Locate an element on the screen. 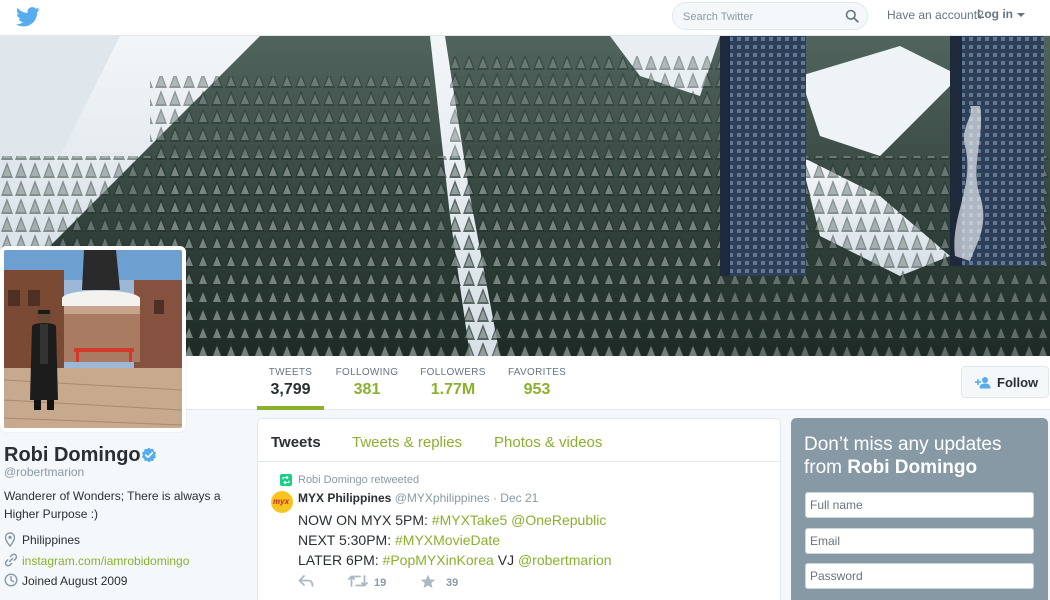 This screenshot has width=1050, height=600. stat-value: 953 is located at coordinates (537, 389).